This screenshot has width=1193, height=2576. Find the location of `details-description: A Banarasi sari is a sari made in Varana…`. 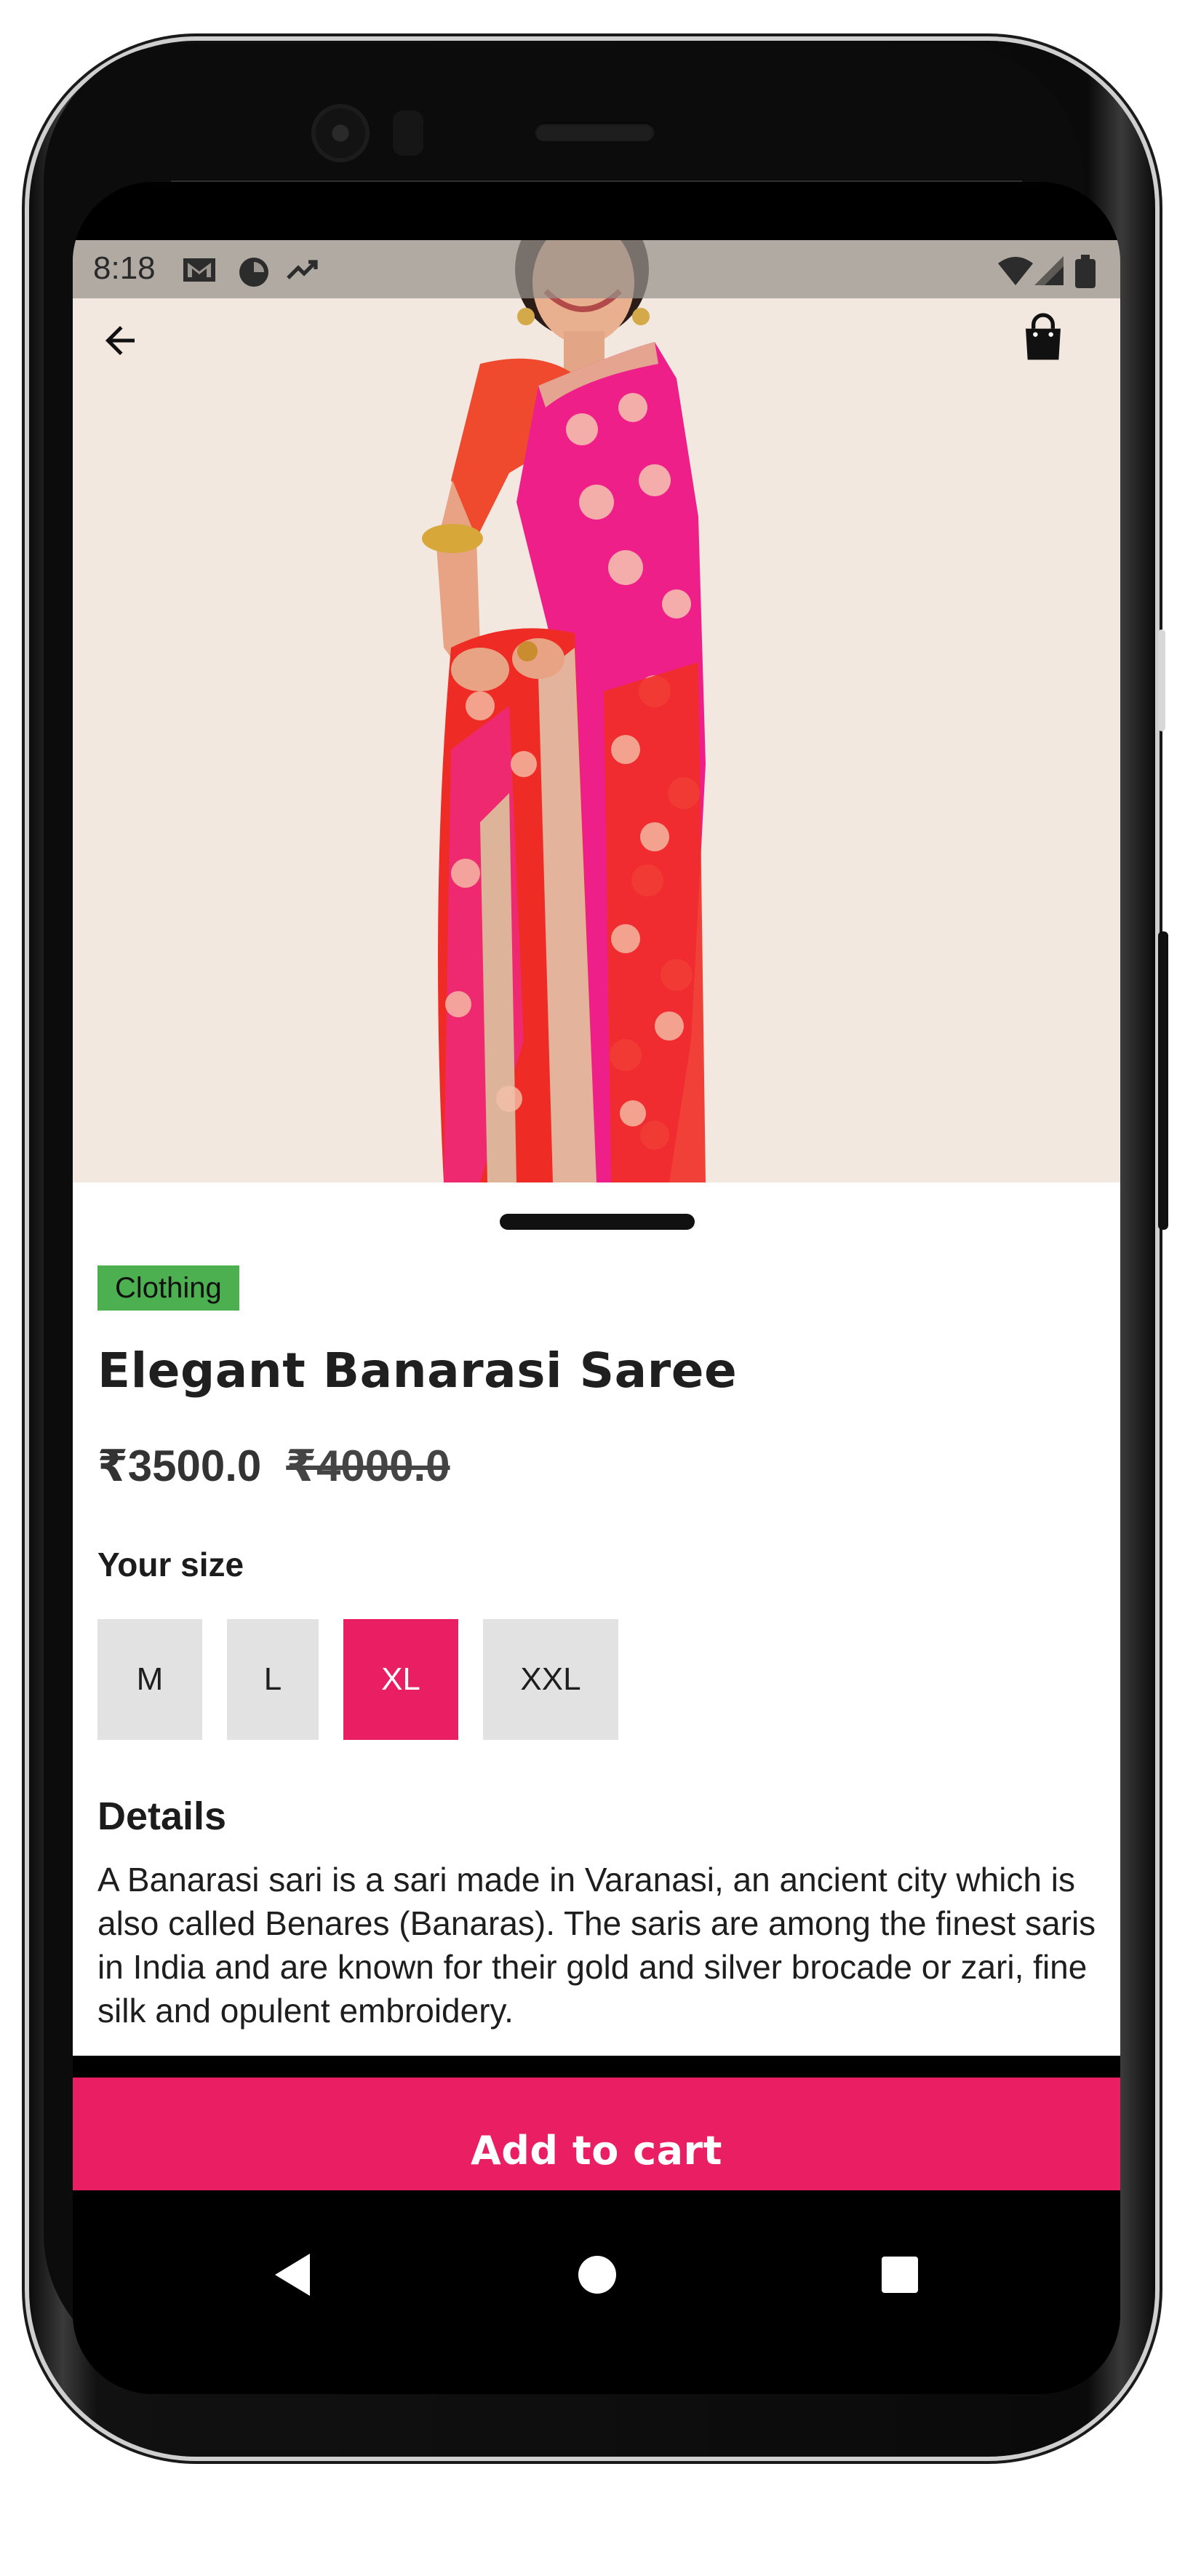

details-description: A Banarasi sari is a sari made in Varana… is located at coordinates (596, 1945).